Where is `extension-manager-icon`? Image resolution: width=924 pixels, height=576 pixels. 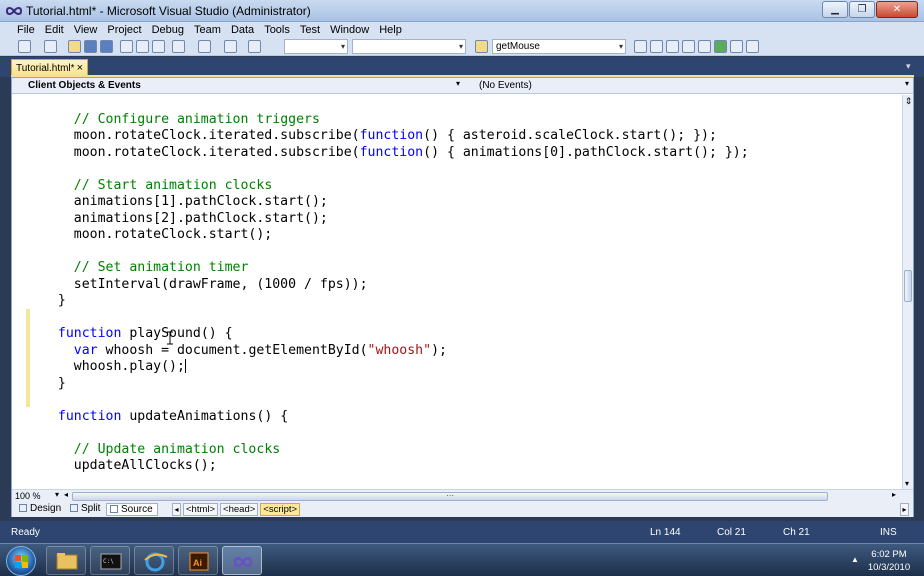 extension-manager-icon is located at coordinates (720, 46).